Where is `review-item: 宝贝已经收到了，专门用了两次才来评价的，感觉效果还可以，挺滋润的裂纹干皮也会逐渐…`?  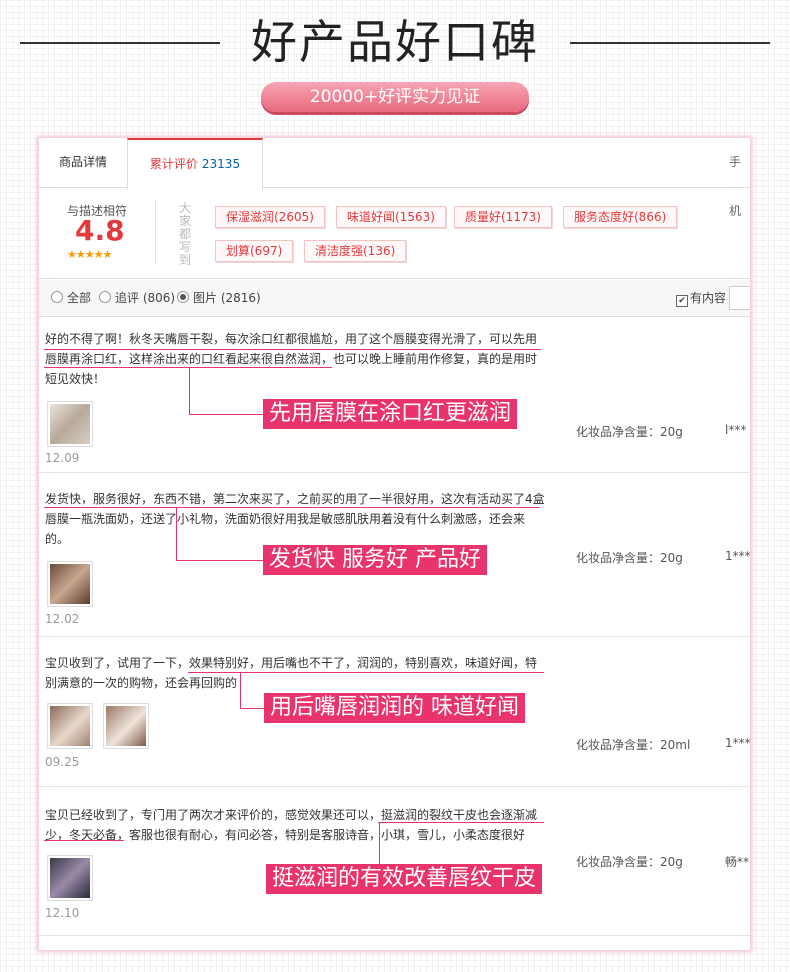 review-item: 宝贝已经收到了，专门用了两次才来评价的，感觉效果还可以，挺滋润的裂纹干皮也会逐渐… is located at coordinates (394, 861).